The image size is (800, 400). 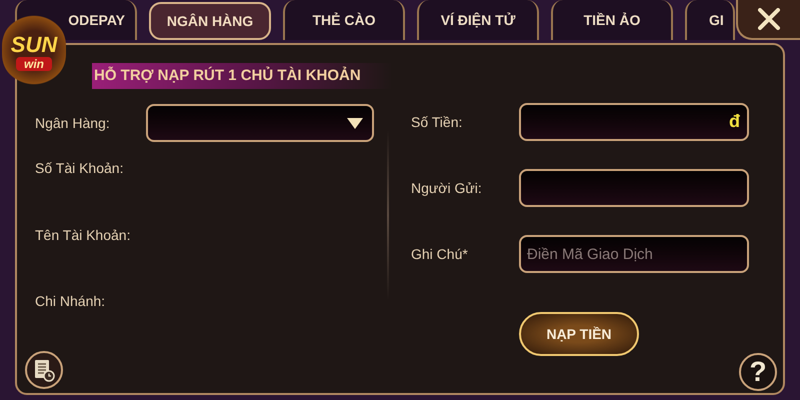 What do you see at coordinates (734, 121) in the screenshot?
I see `currency-symbol: đ` at bounding box center [734, 121].